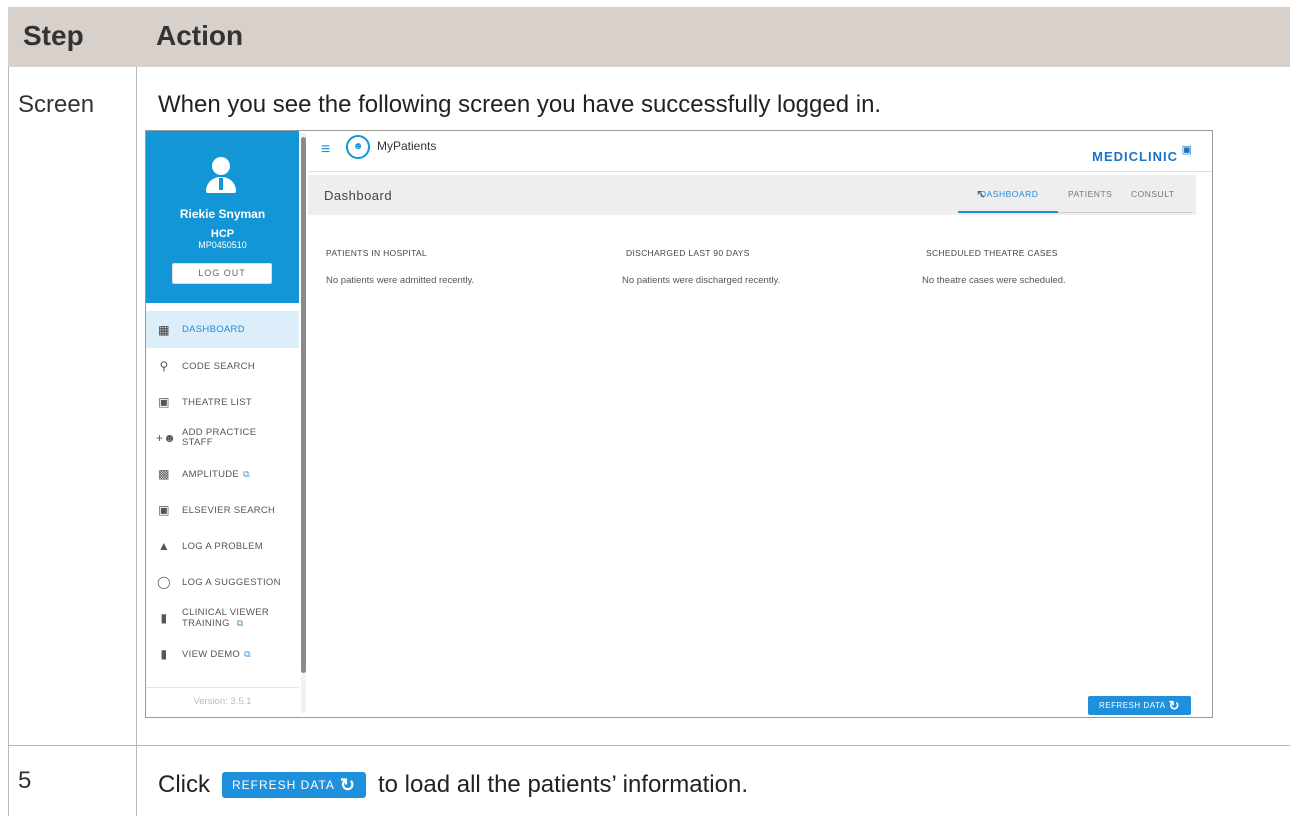 The image size is (1290, 816). I want to click on brand-logo: MEDICLINIC, so click(1135, 156).